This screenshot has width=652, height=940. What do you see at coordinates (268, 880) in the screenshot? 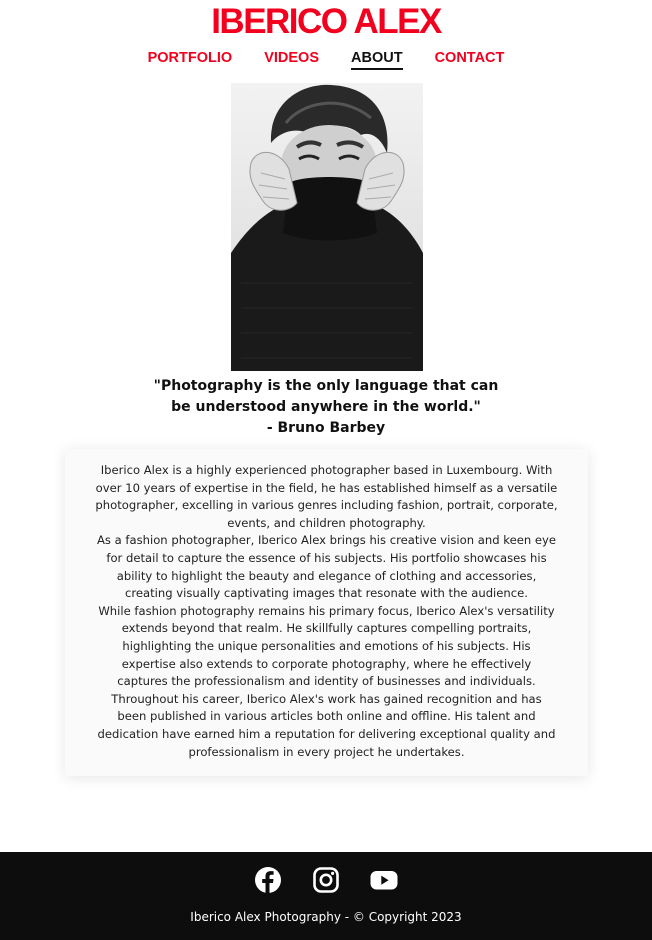
I see `facebook-icon` at bounding box center [268, 880].